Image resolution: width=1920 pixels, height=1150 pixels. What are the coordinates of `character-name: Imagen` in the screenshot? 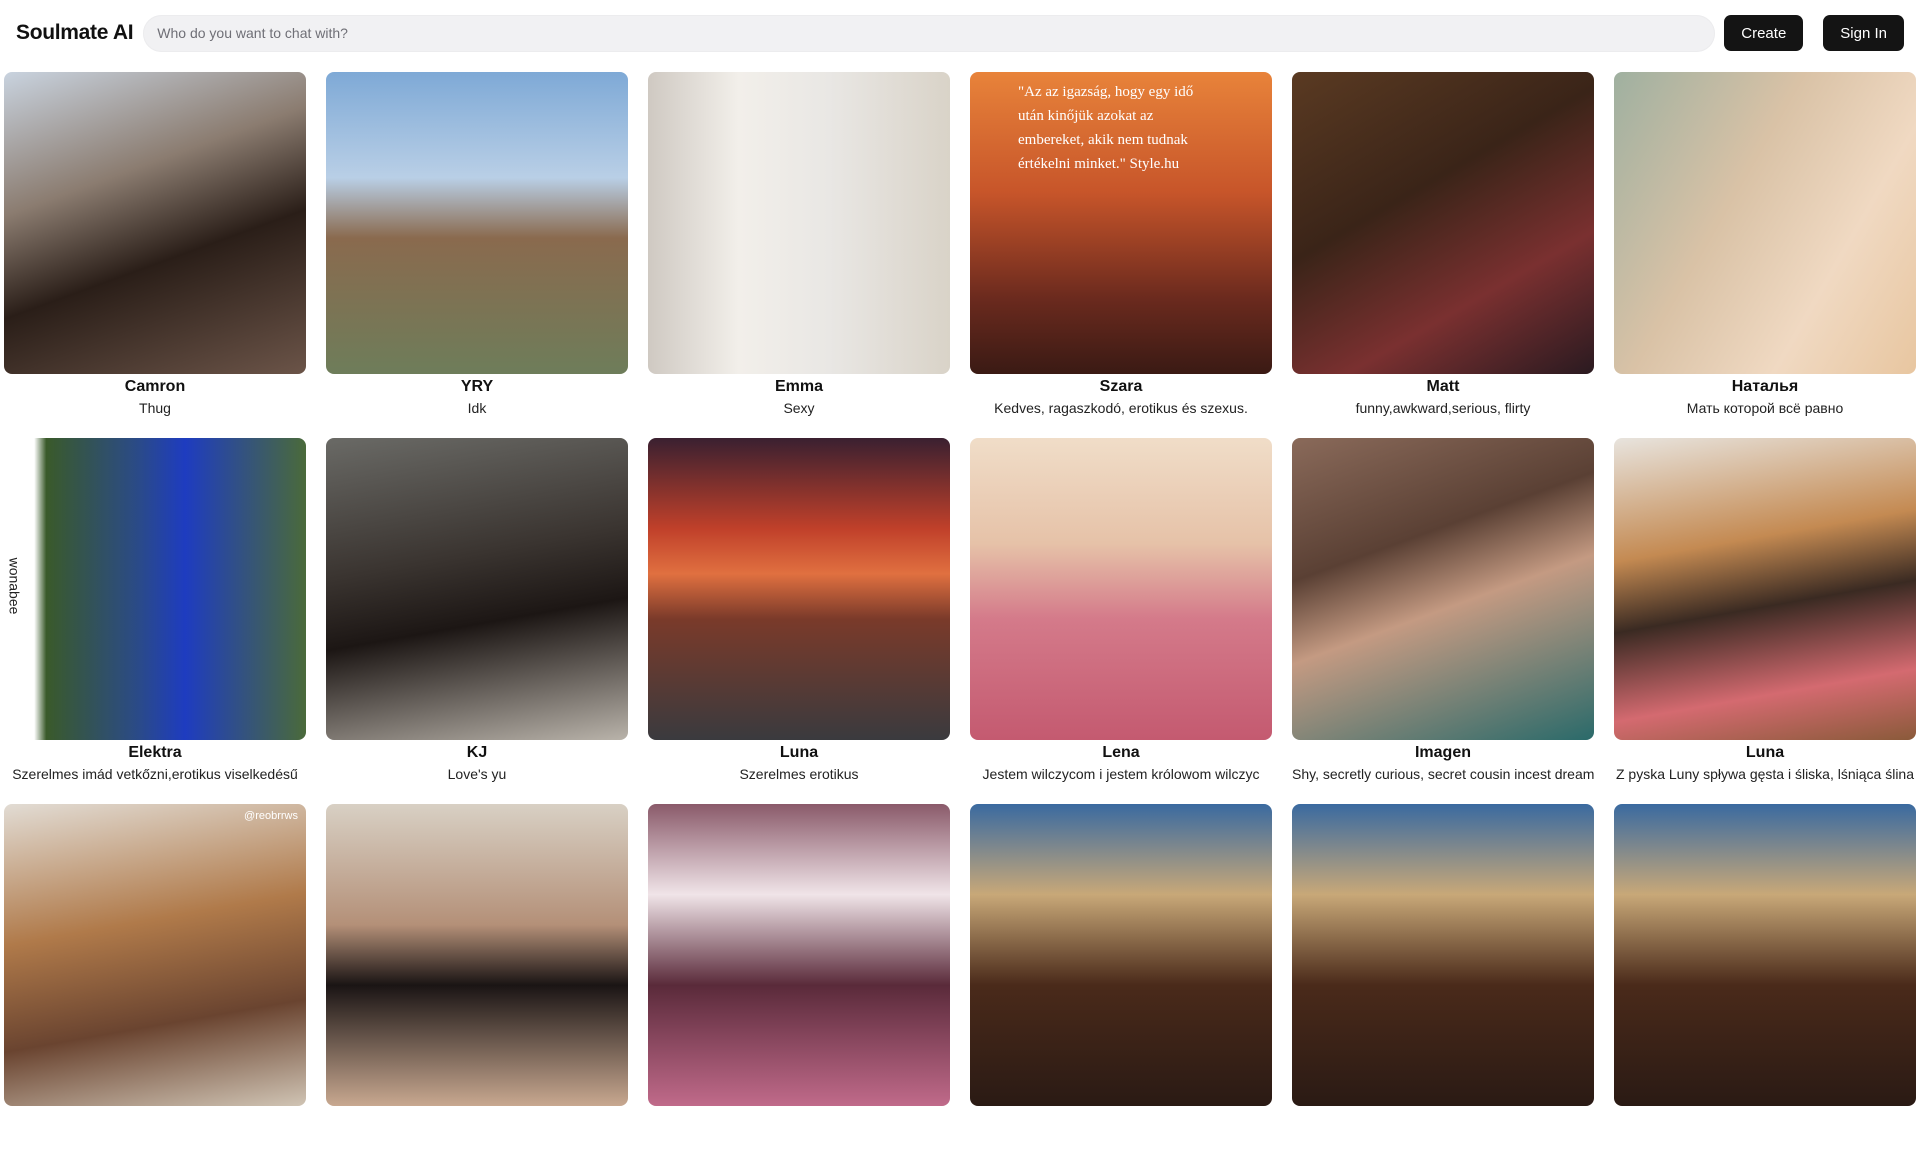 It's located at (1442, 752).